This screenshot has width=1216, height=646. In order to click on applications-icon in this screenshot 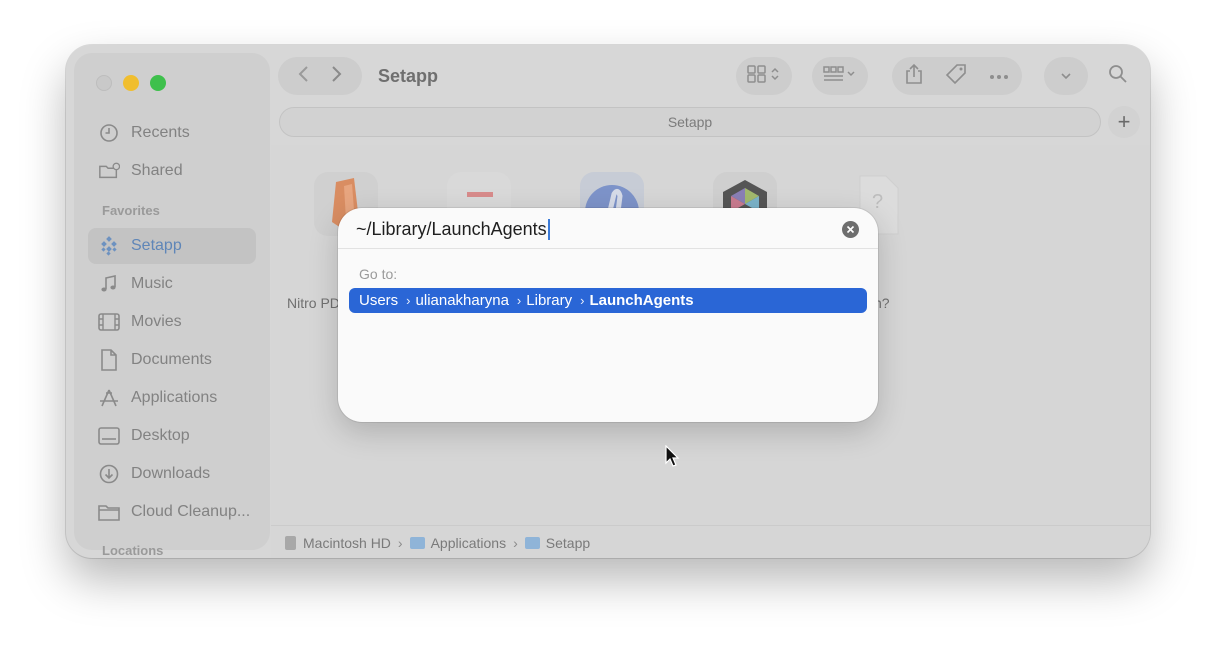, I will do `click(109, 398)`.